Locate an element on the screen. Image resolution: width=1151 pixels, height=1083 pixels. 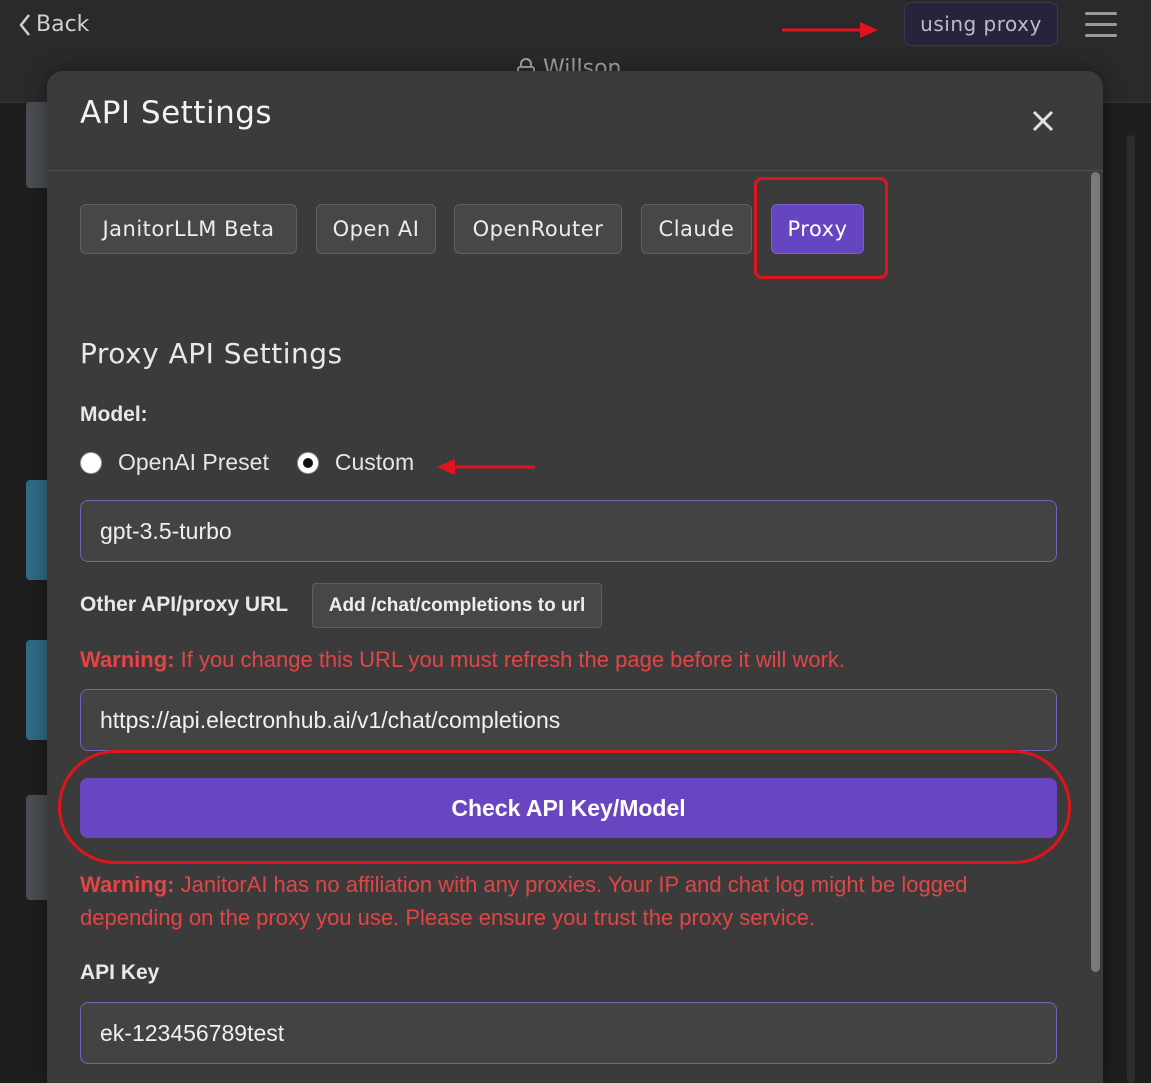
close-icon is located at coordinates (1043, 121).